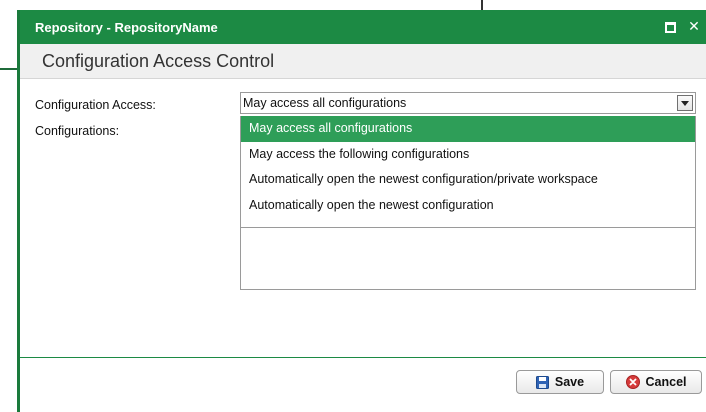 This screenshot has height=412, width=706. What do you see at coordinates (363, 357) in the screenshot?
I see `footer-divider` at bounding box center [363, 357].